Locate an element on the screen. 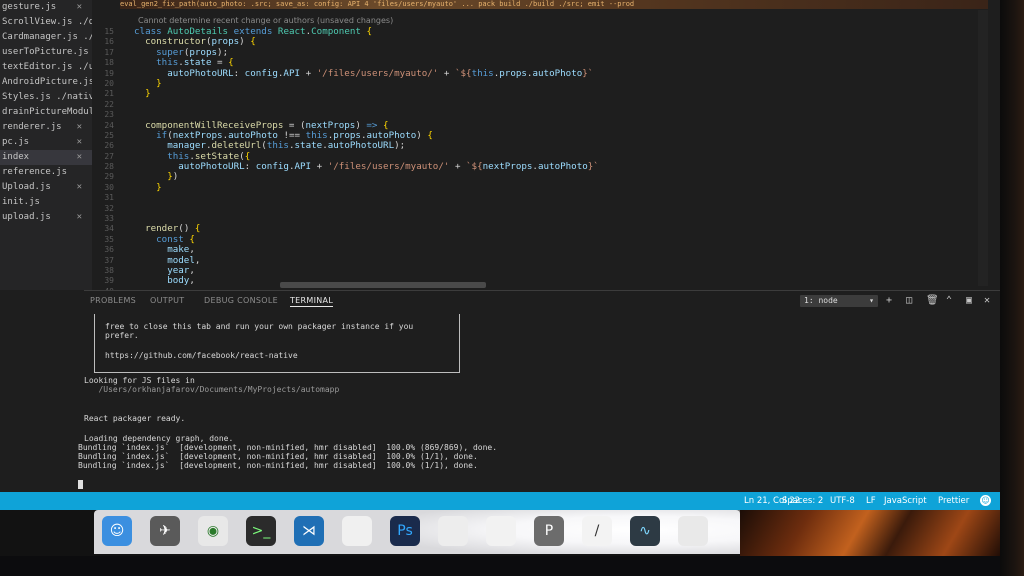 This screenshot has width=1024, height=576. line-number: 17 is located at coordinates (109, 52).